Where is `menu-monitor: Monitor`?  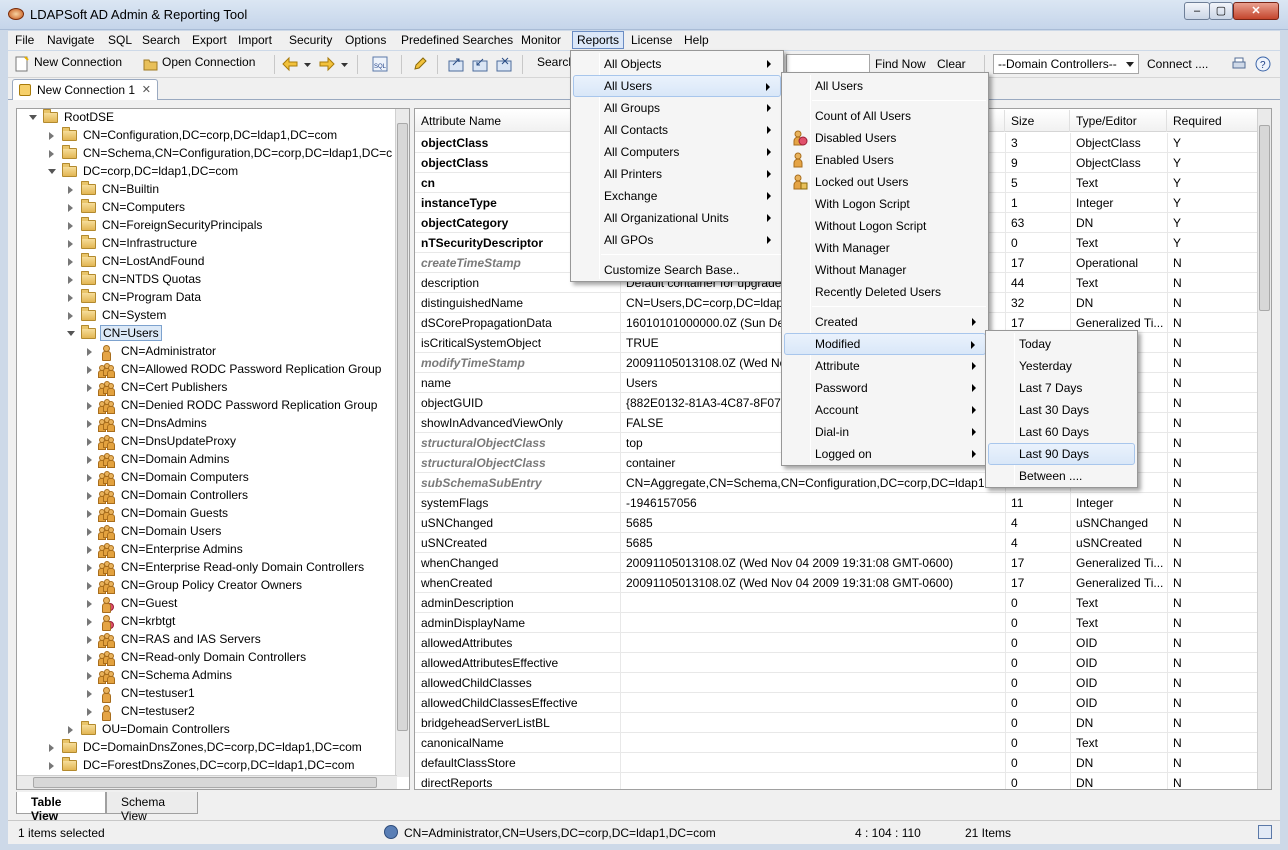
menu-monitor: Monitor is located at coordinates (541, 40).